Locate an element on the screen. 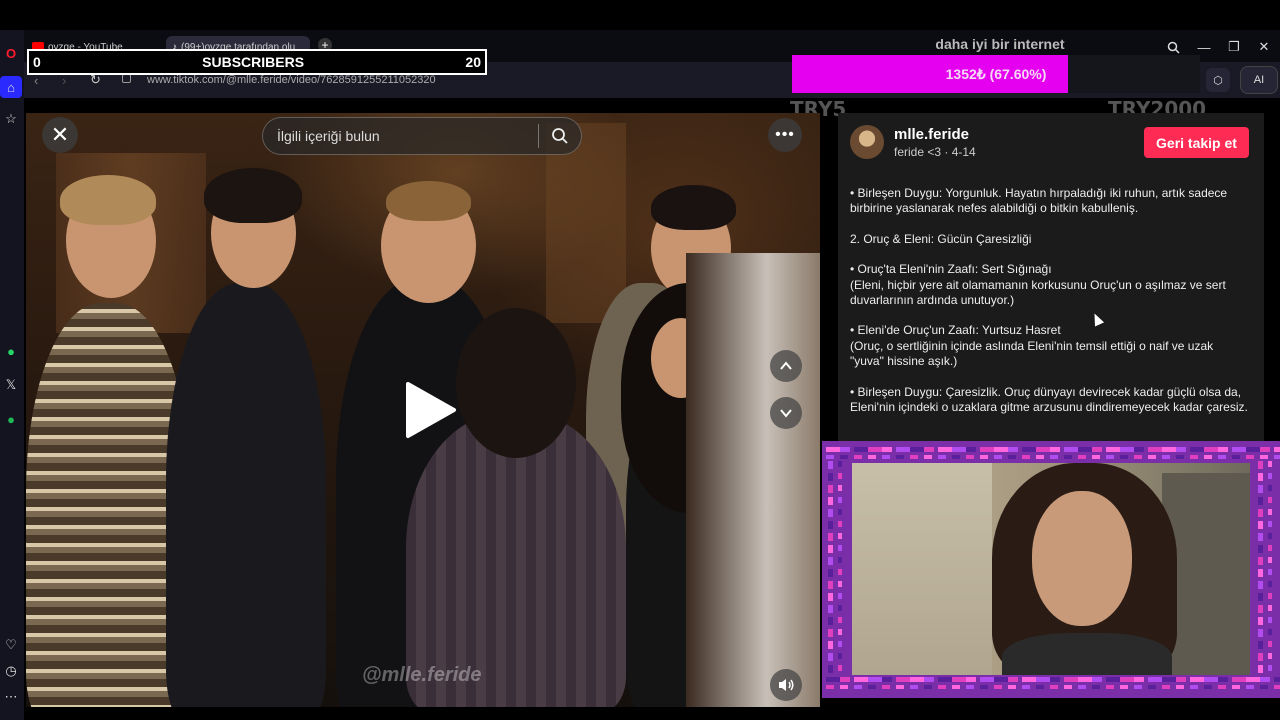  previous-video-button is located at coordinates (786, 366).